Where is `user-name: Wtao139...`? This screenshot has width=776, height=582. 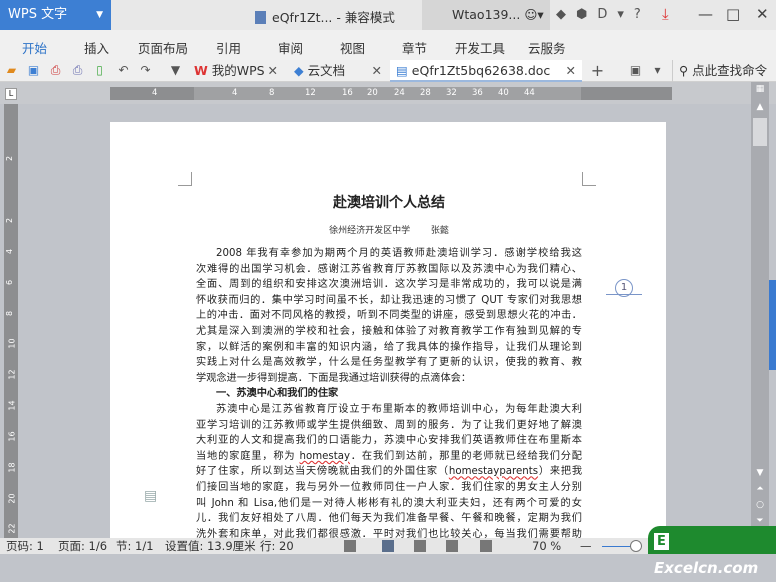 user-name: Wtao139... is located at coordinates (486, 14).